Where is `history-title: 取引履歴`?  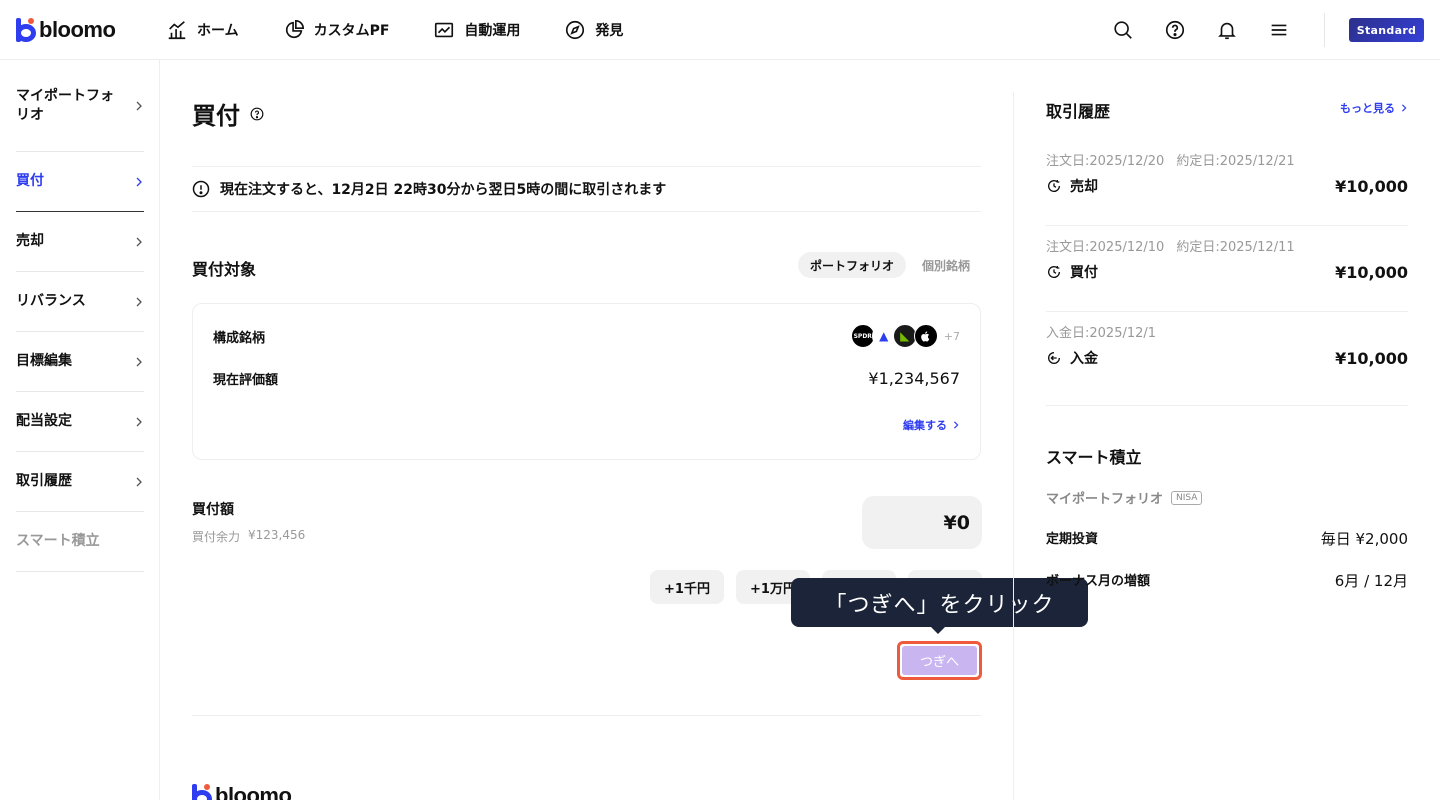 history-title: 取引履歴 is located at coordinates (1078, 111).